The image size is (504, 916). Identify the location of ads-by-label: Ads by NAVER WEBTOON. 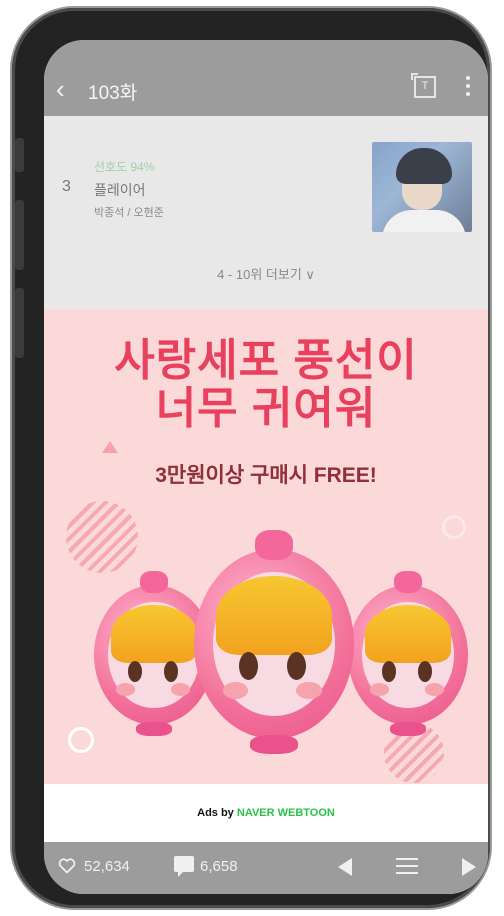
(266, 813).